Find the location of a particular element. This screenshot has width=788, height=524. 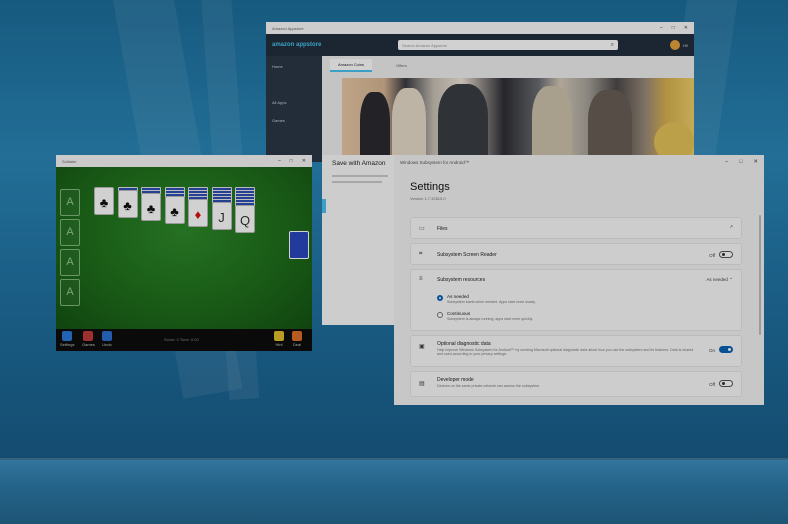

tableau-card: J is located at coordinates (221, 216).